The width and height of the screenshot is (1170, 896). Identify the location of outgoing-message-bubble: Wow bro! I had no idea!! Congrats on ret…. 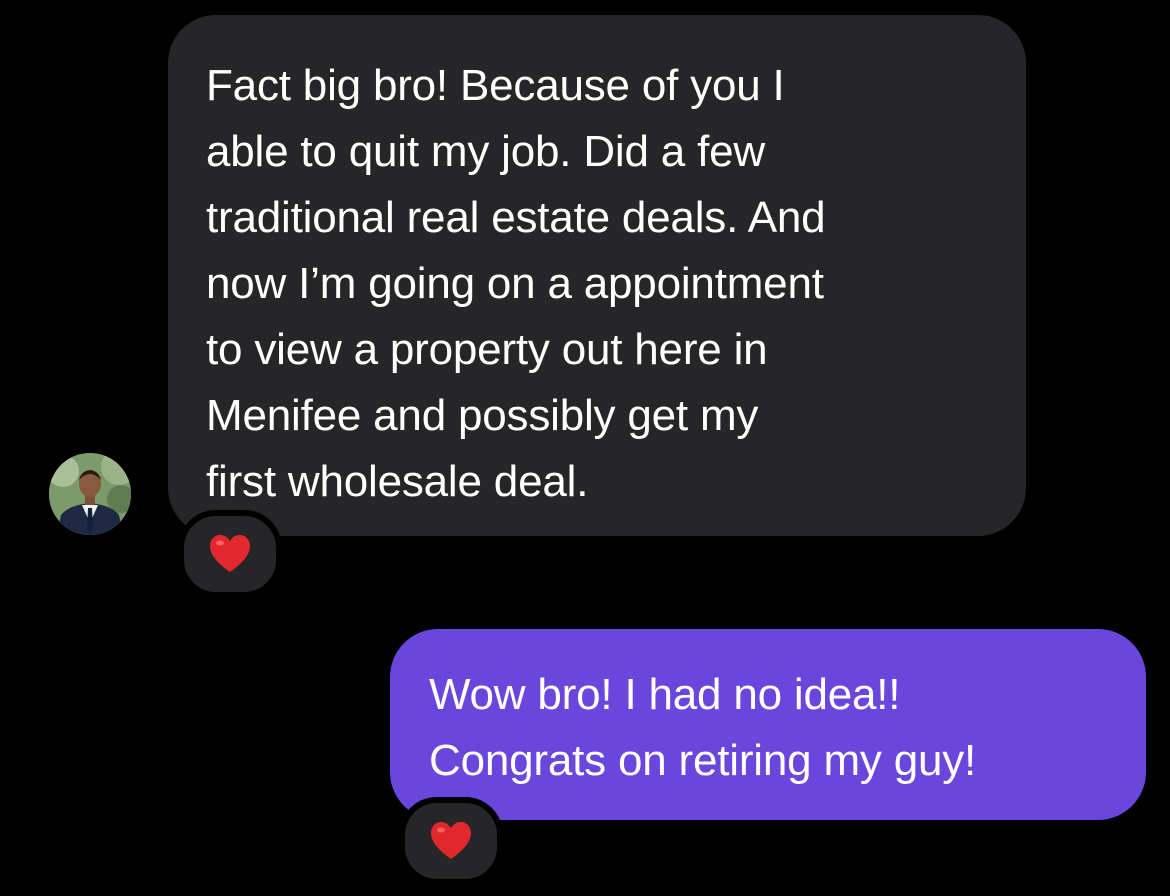
(768, 724).